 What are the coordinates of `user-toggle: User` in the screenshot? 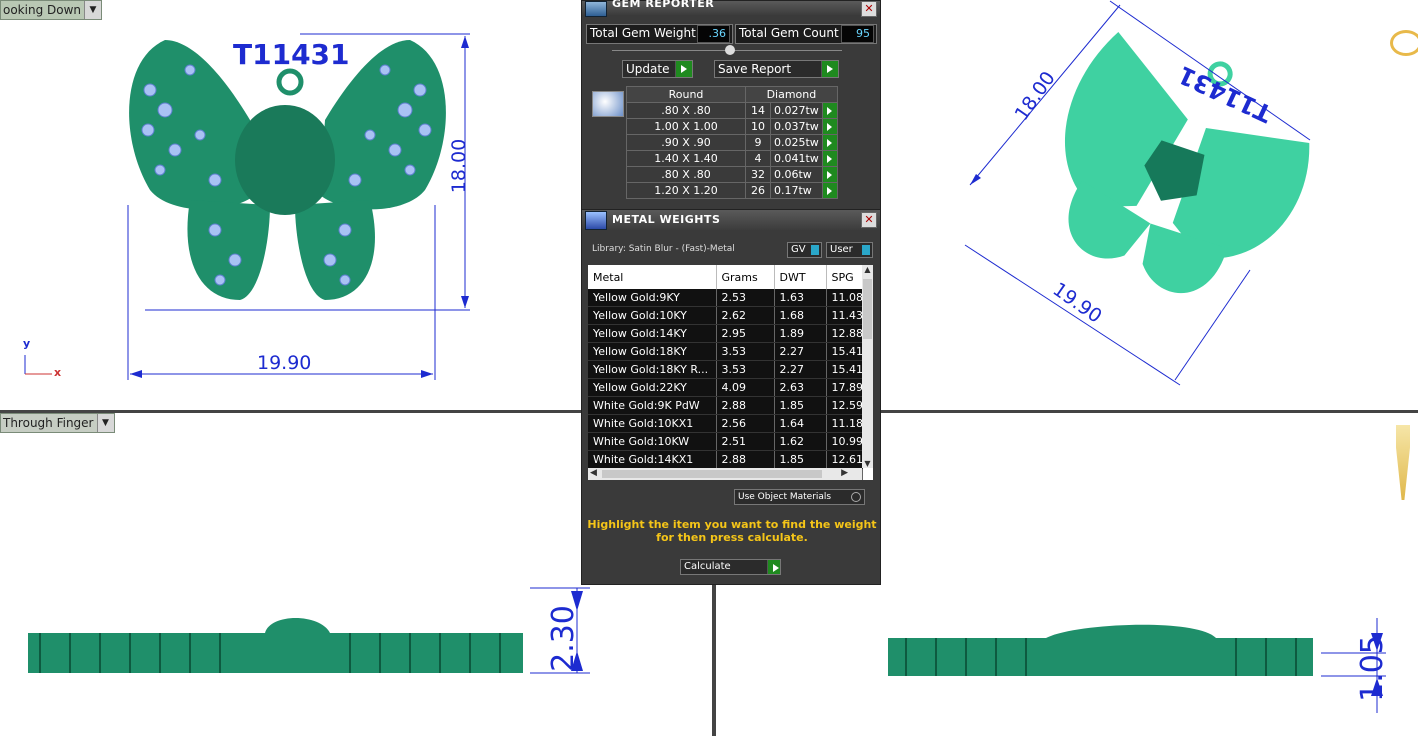 It's located at (849, 250).